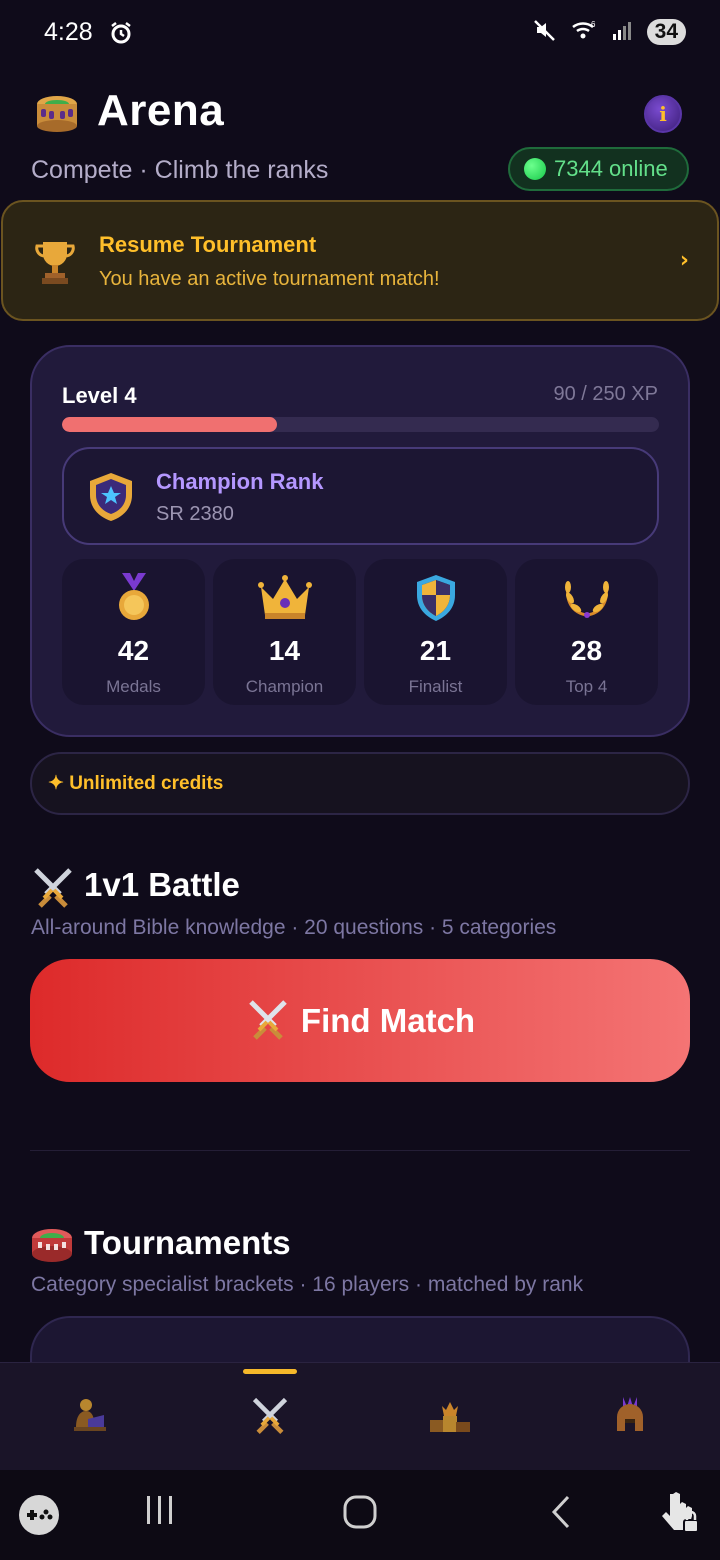 This screenshot has height=1560, width=720. Describe the element at coordinates (55, 264) in the screenshot. I see `trophy-icon` at that location.